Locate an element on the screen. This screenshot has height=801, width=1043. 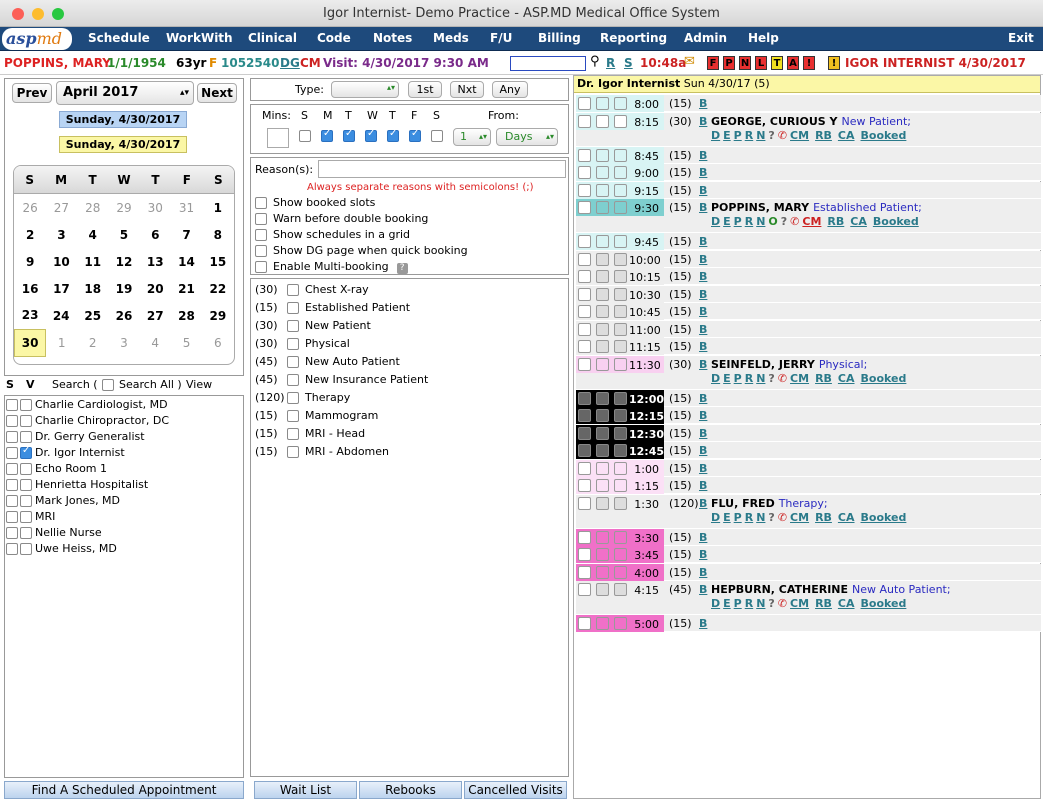
option-item: Show DG page when quick booking is located at coordinates (361, 250).